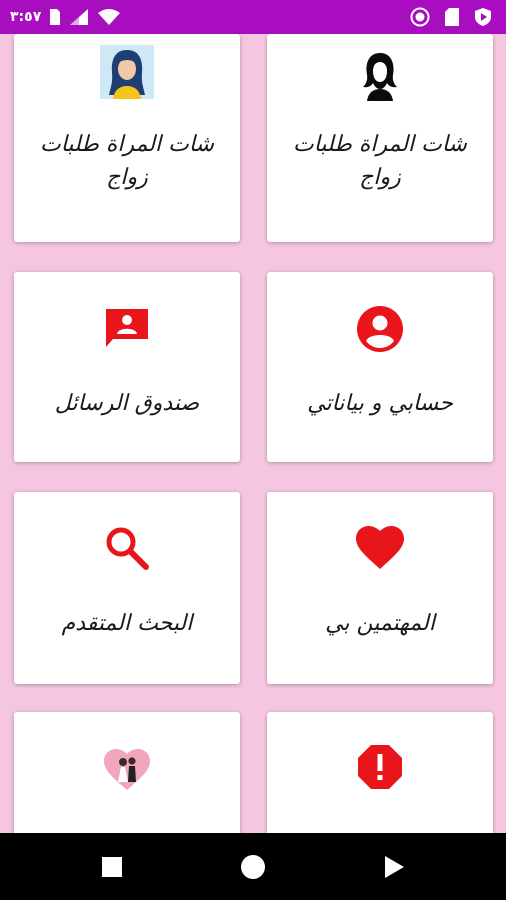  I want to click on woman-silhouette-icon, so click(380, 74).